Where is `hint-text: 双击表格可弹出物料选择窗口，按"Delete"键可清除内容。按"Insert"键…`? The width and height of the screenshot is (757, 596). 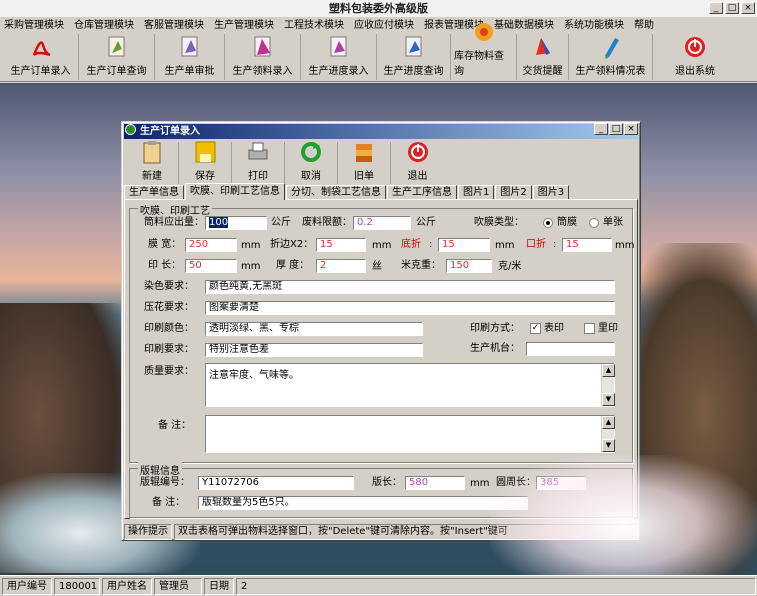
hint-text: 双击表格可弹出物料选择窗口，按"Delete"键可清除内容。按"Insert"键… is located at coordinates (406, 532).